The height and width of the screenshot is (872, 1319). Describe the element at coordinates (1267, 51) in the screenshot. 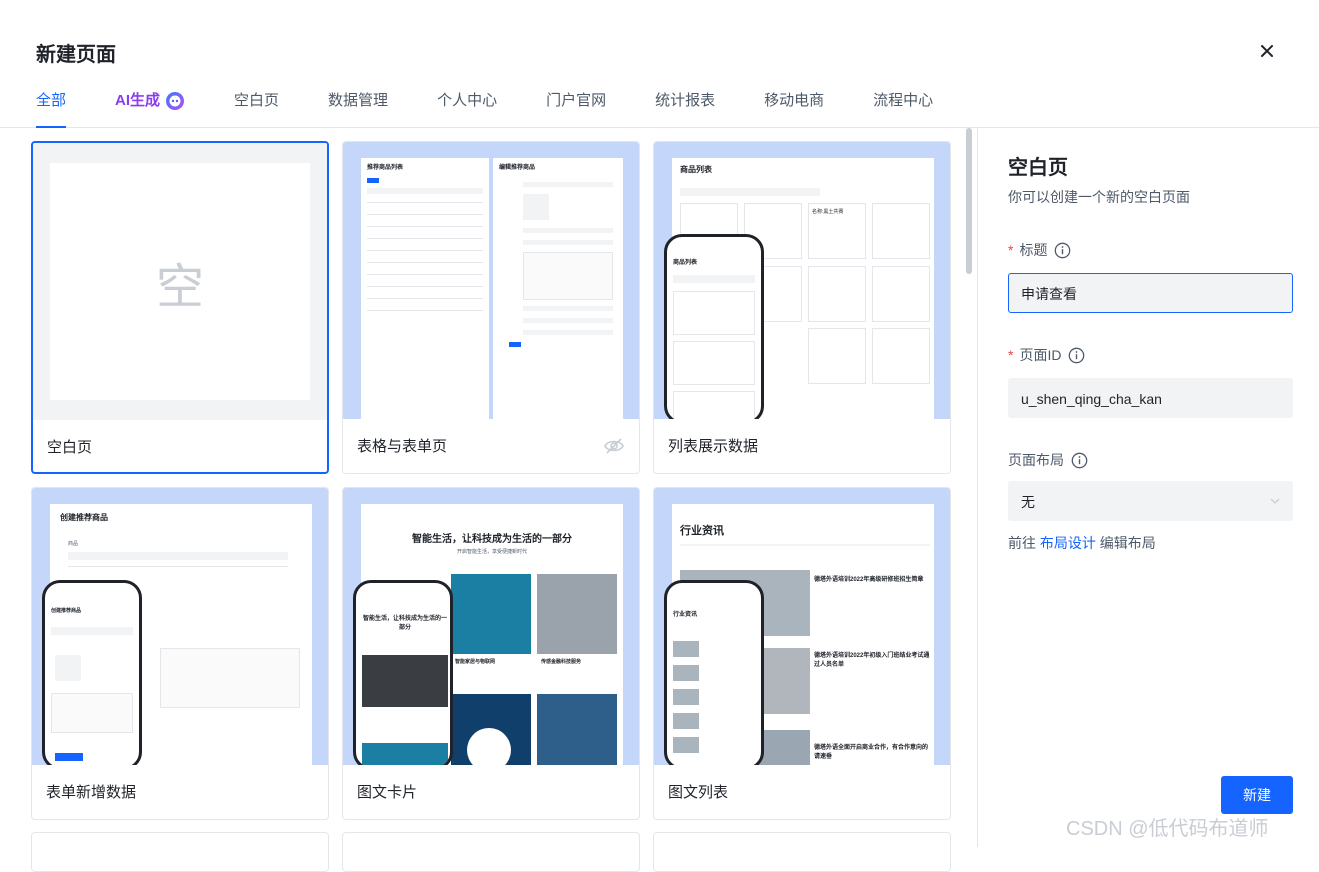

I see `close-icon` at that location.